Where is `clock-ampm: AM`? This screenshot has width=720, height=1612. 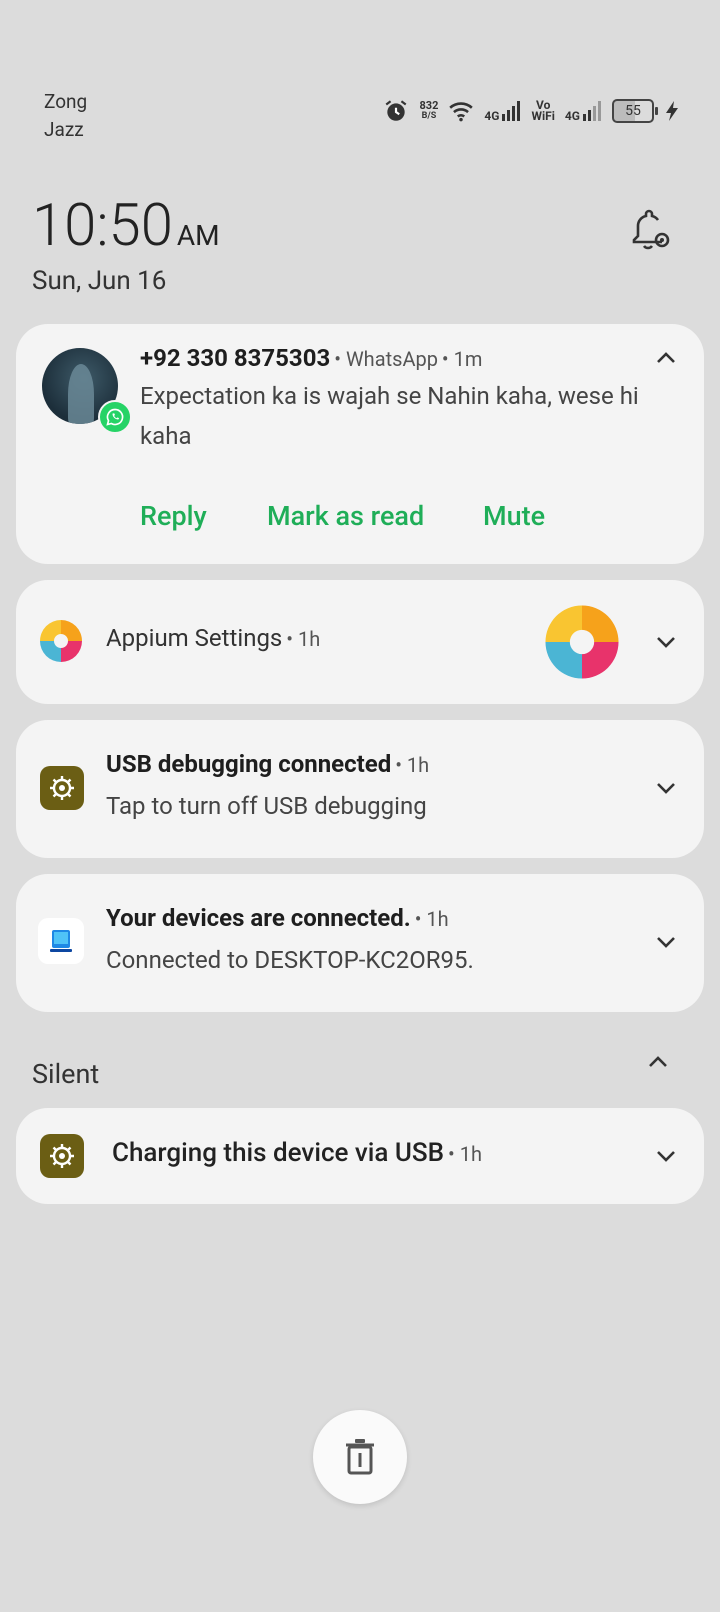 clock-ampm: AM is located at coordinates (198, 235).